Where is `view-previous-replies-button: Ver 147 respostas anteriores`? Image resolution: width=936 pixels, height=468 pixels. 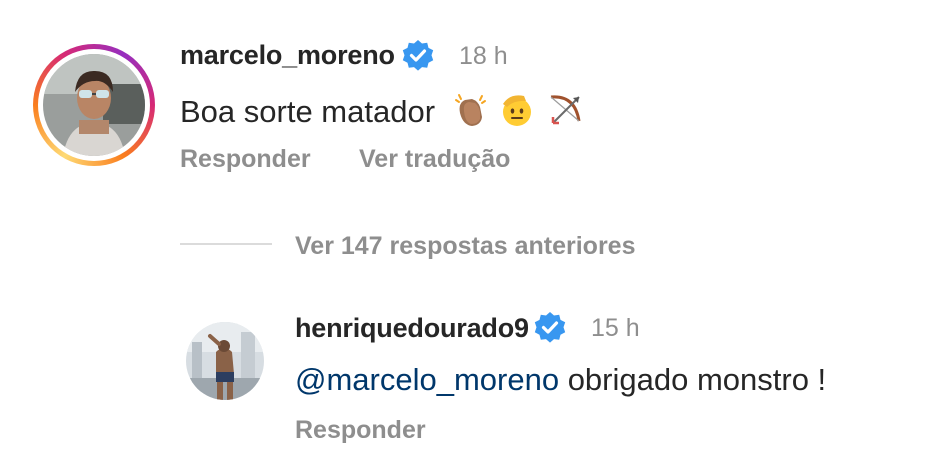 view-previous-replies-button: Ver 147 respostas anteriores is located at coordinates (465, 246).